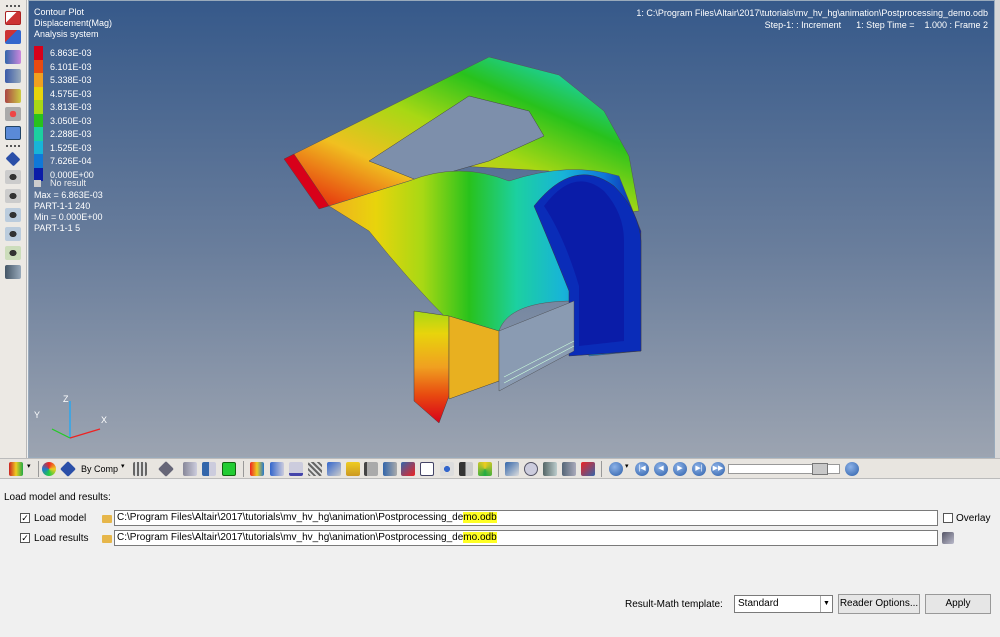  I want to click on note-icon, so click(408, 469).